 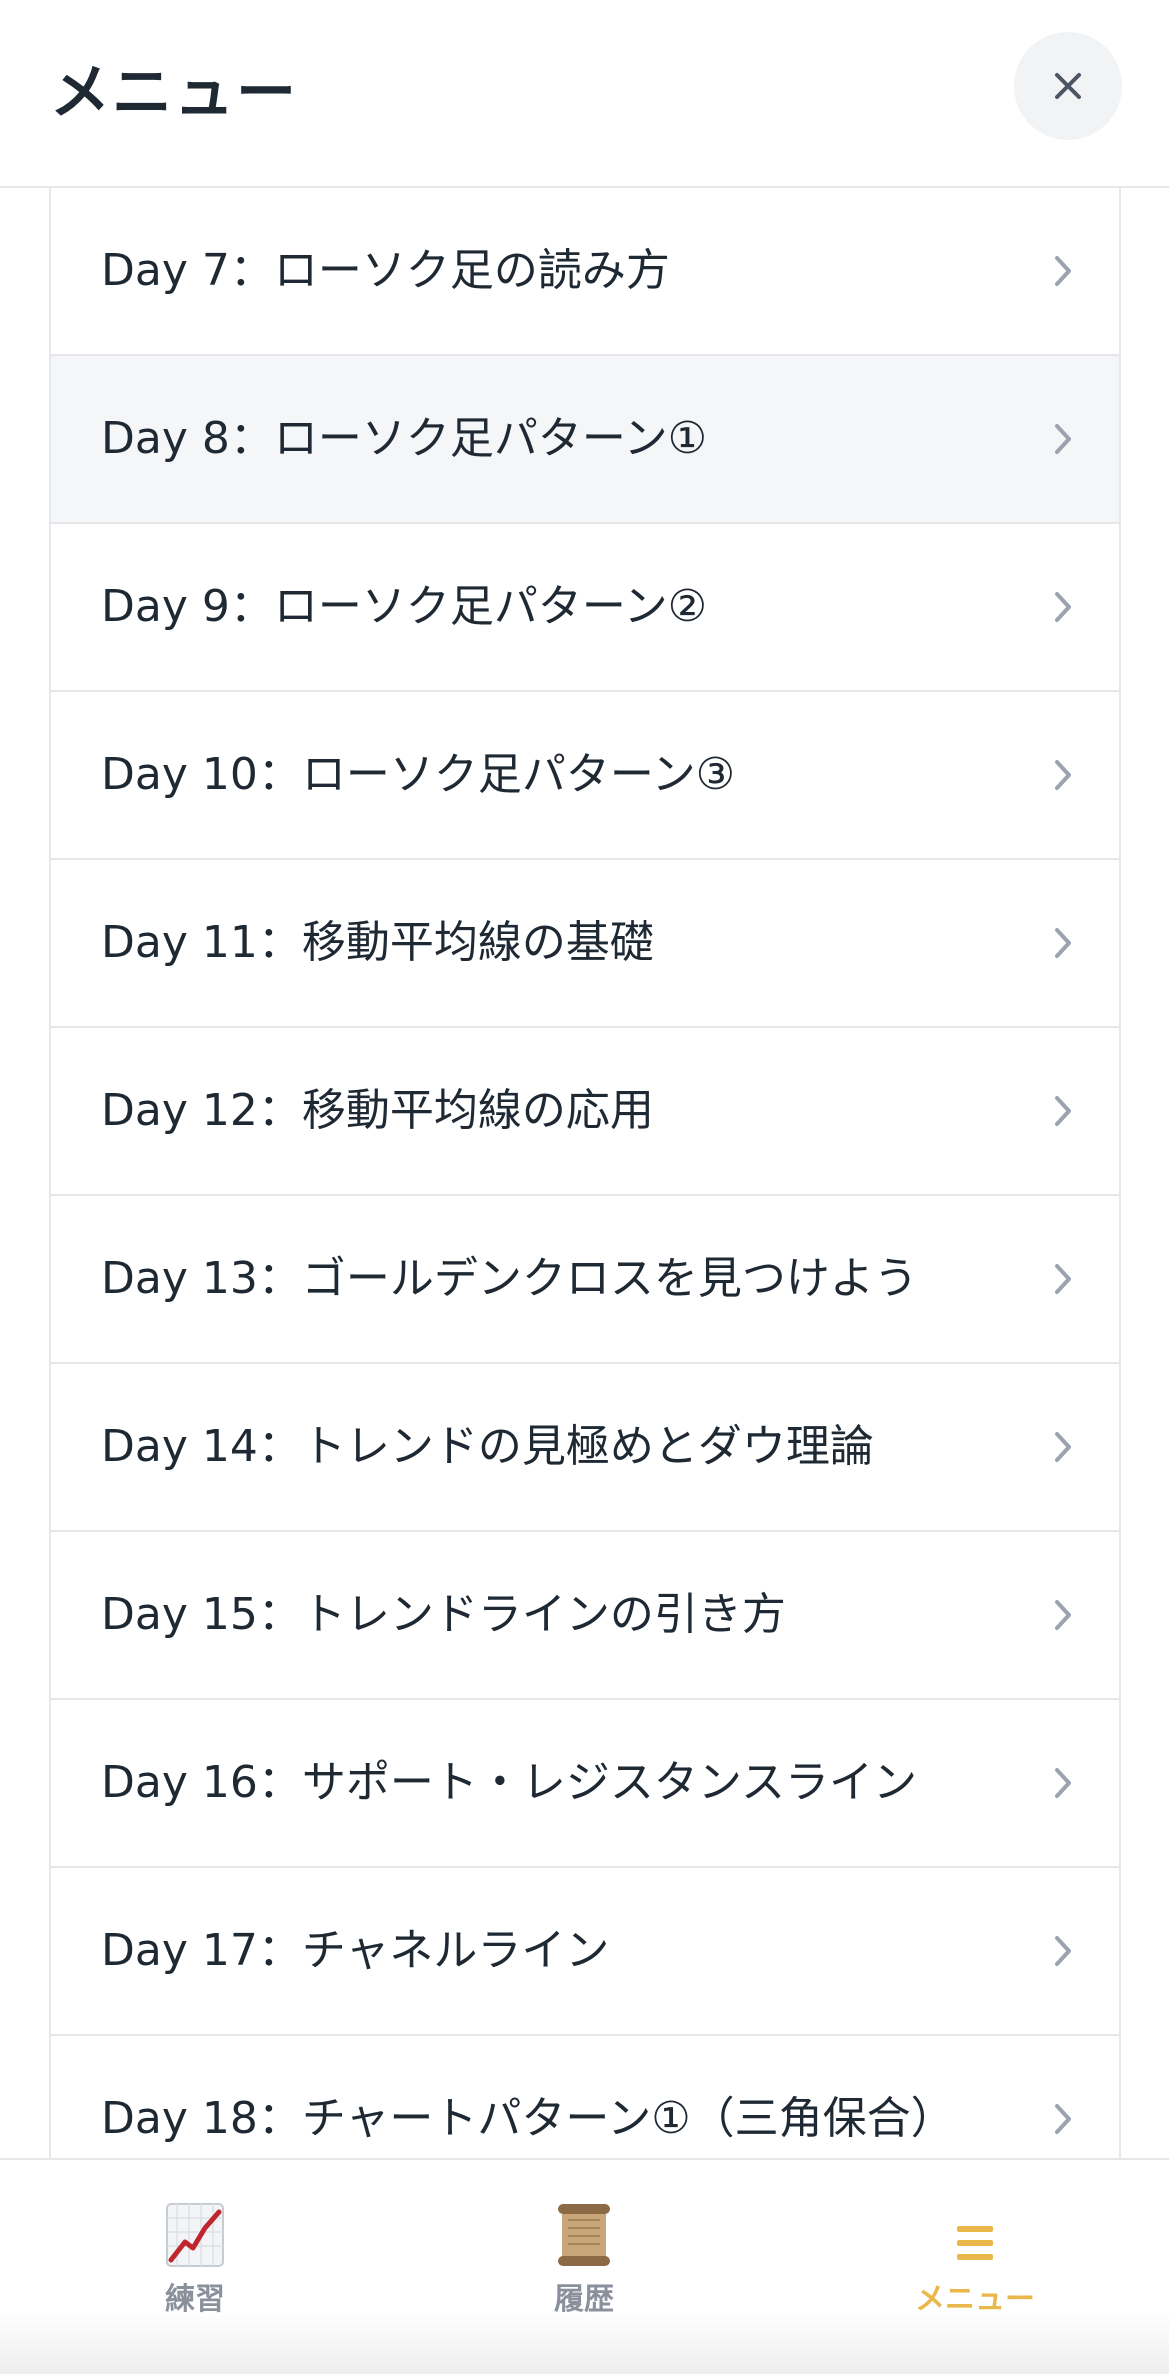 I want to click on list-item: Day 12：移動平均線の応用, so click(x=585, y=1112).